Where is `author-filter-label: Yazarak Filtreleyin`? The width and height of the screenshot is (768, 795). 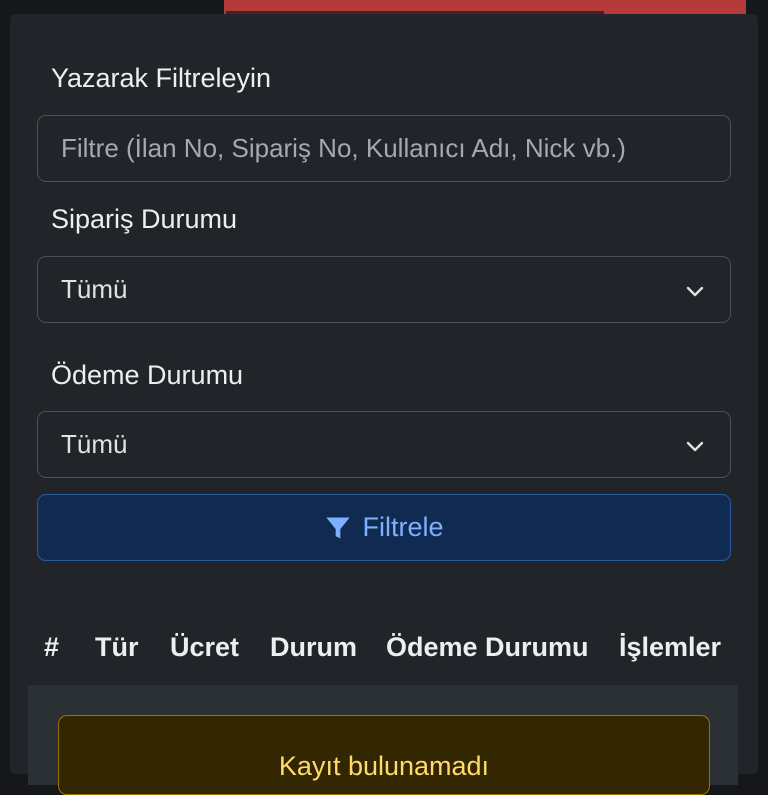 author-filter-label: Yazarak Filtreleyin is located at coordinates (161, 78).